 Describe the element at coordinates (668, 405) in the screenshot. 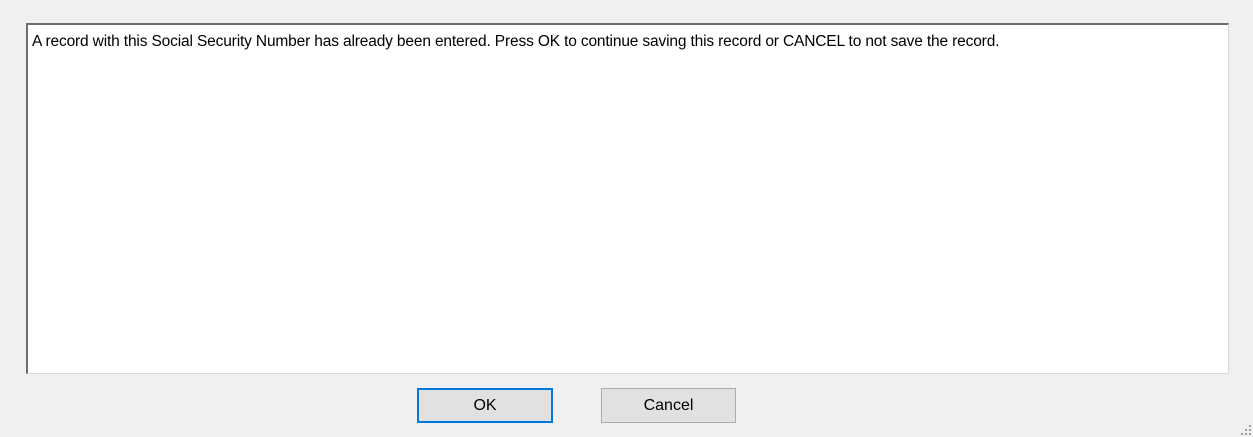

I see `cancel-button: Cancel` at that location.